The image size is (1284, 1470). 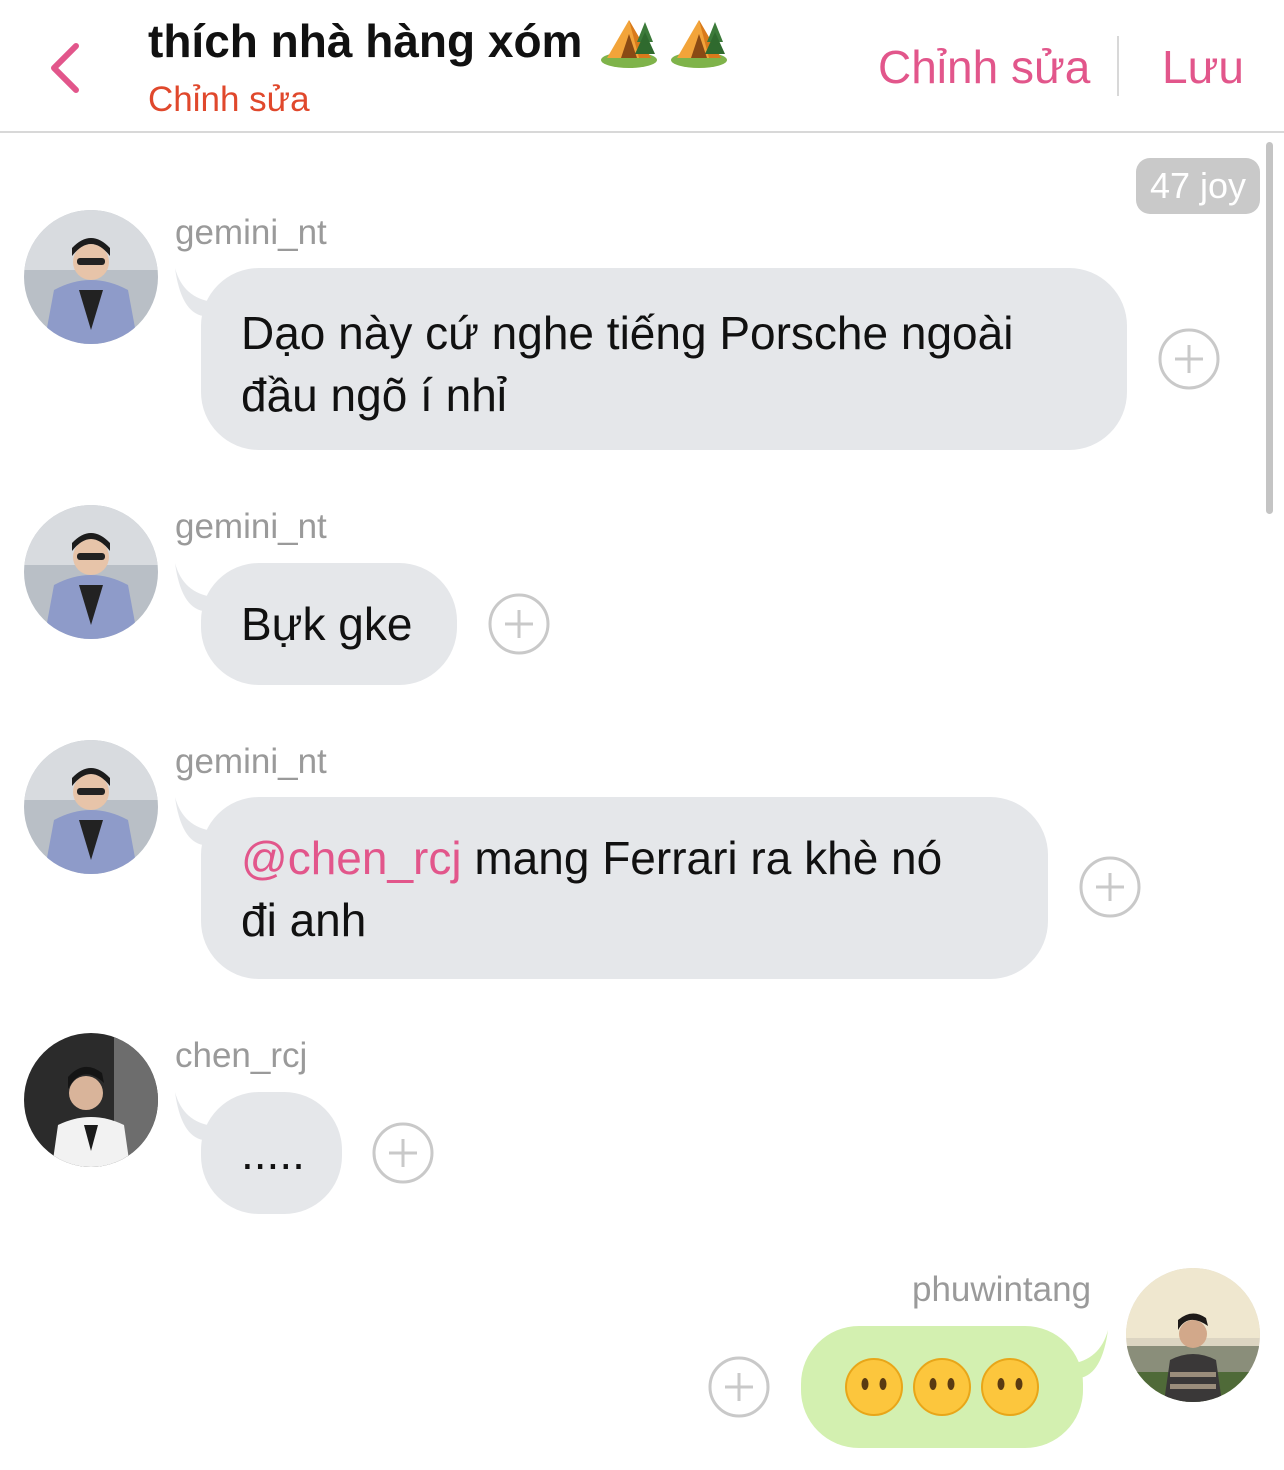 What do you see at coordinates (365, 41) in the screenshot?
I see `chat-title-text: thích nhà hàng xóm` at bounding box center [365, 41].